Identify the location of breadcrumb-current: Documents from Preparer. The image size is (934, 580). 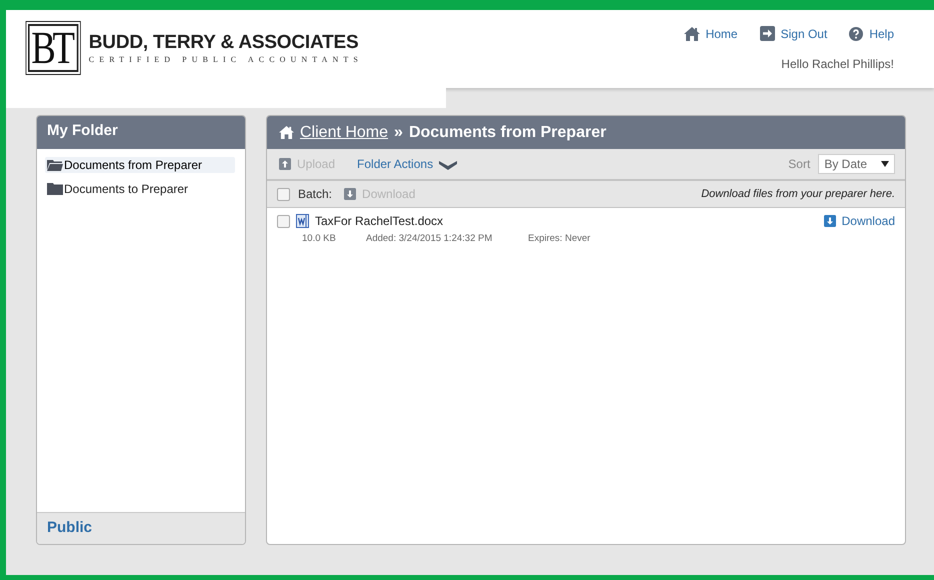
(507, 133).